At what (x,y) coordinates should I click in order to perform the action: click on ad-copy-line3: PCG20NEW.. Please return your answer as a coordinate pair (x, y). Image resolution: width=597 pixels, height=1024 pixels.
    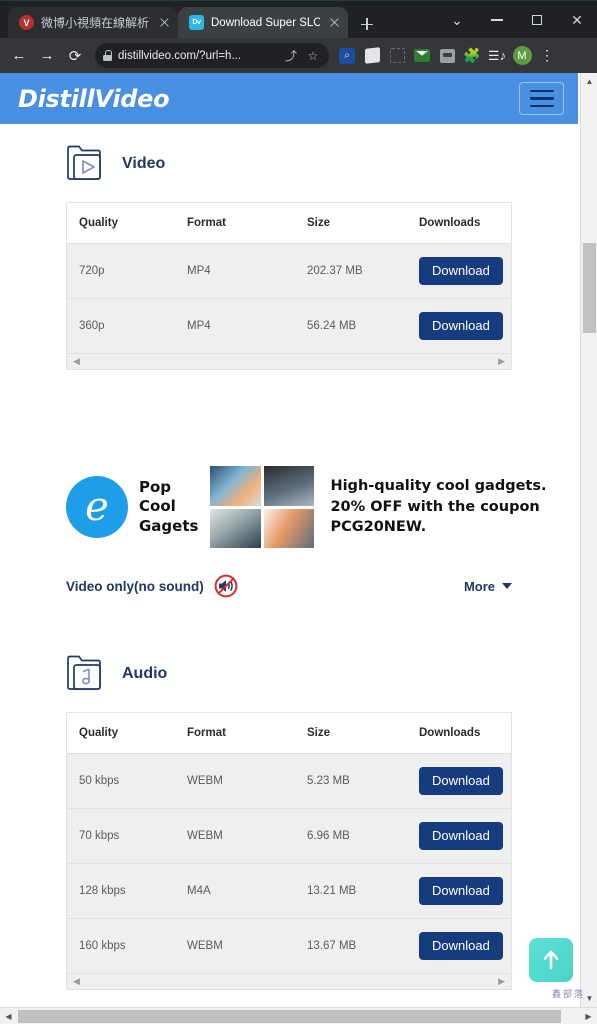
    Looking at the image, I should click on (378, 527).